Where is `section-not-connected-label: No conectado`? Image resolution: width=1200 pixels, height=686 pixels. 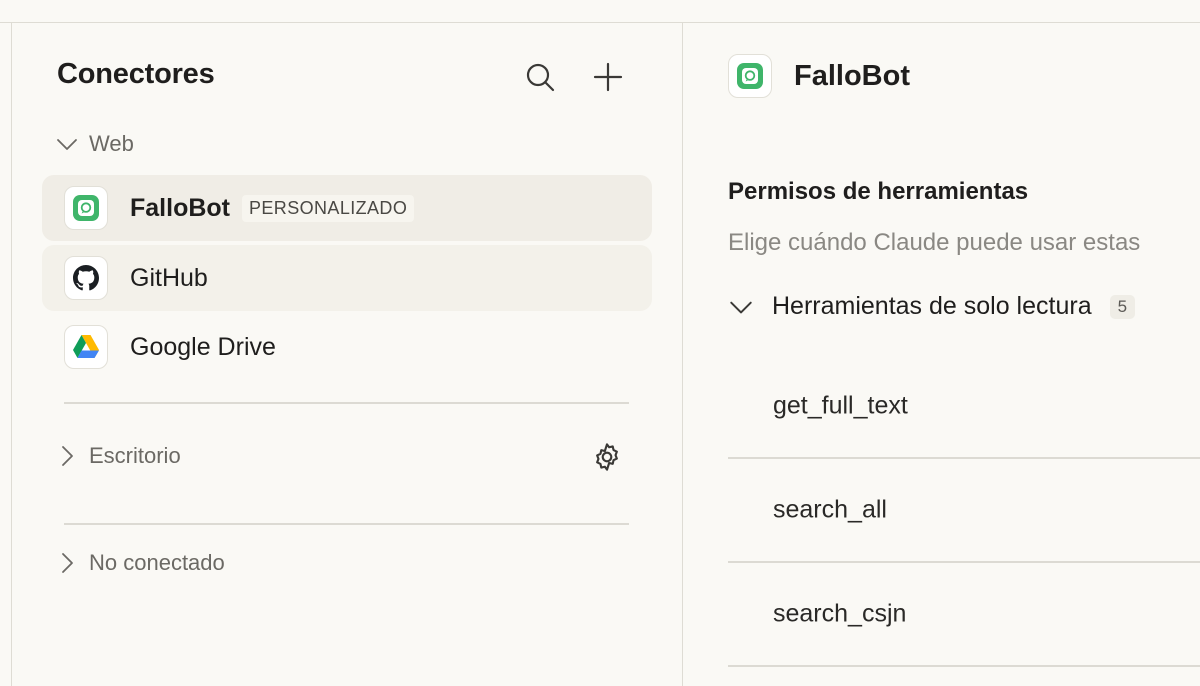 section-not-connected-label: No conectado is located at coordinates (157, 562).